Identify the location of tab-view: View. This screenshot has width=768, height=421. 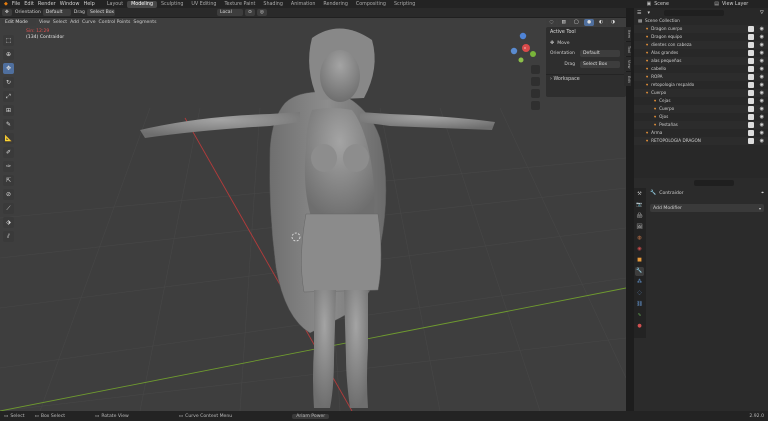
(627, 64).